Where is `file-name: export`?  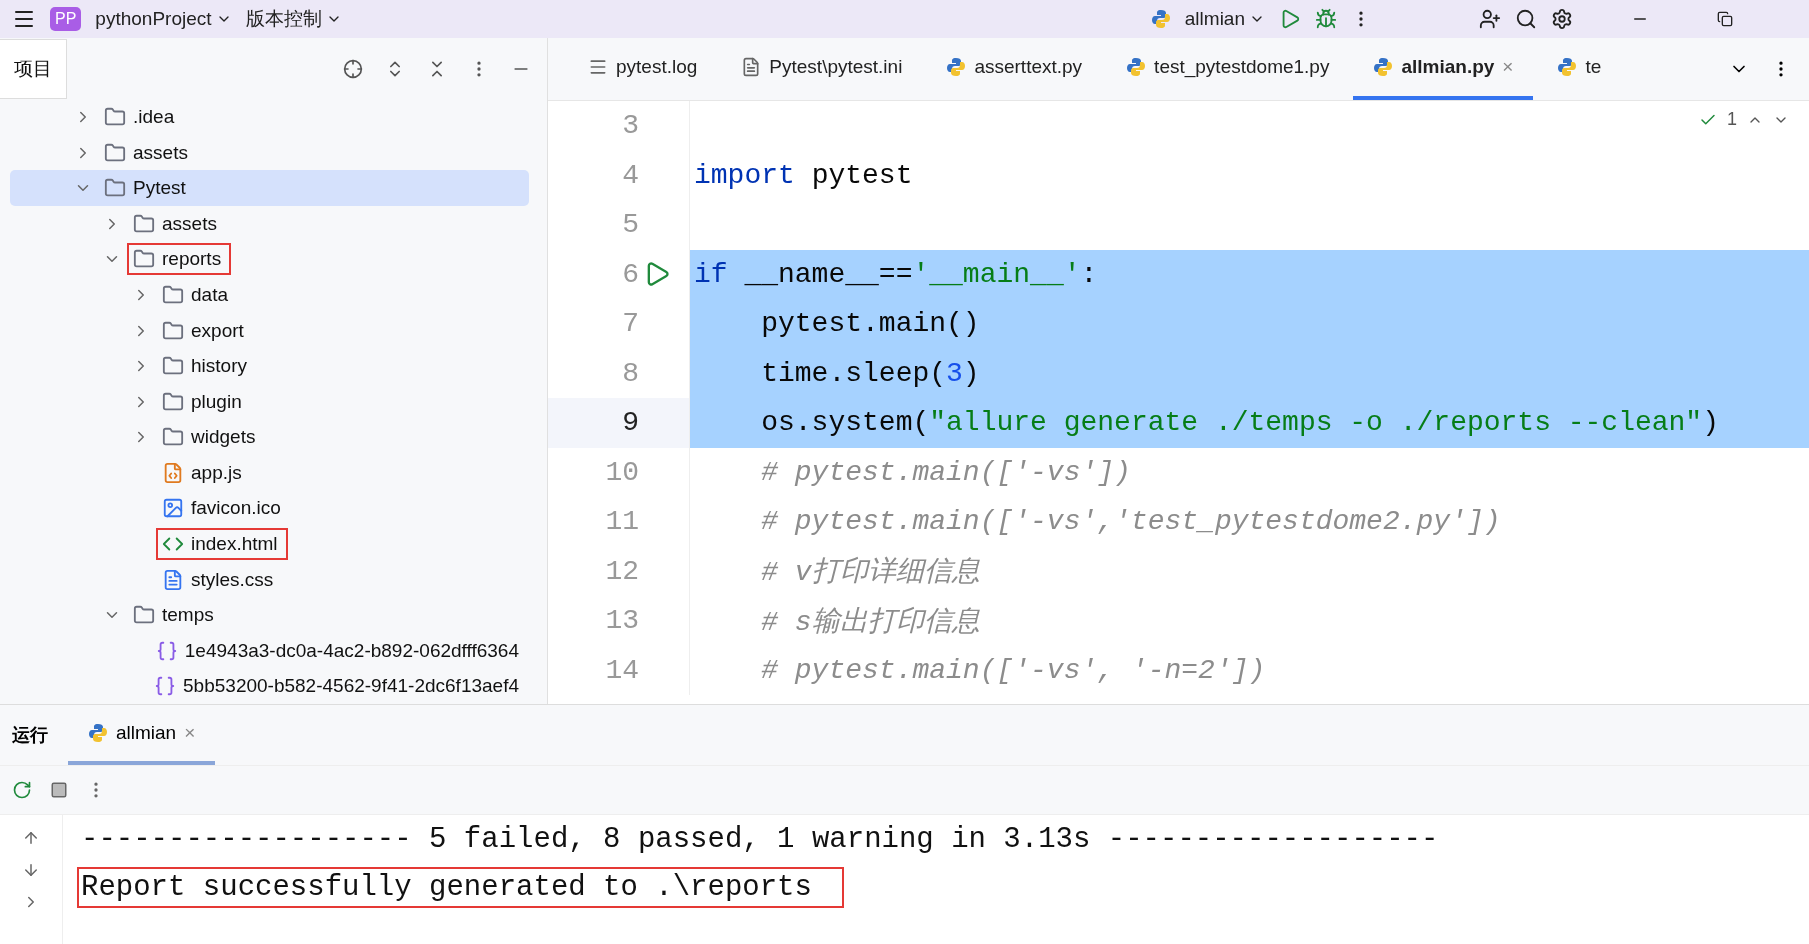 file-name: export is located at coordinates (205, 330).